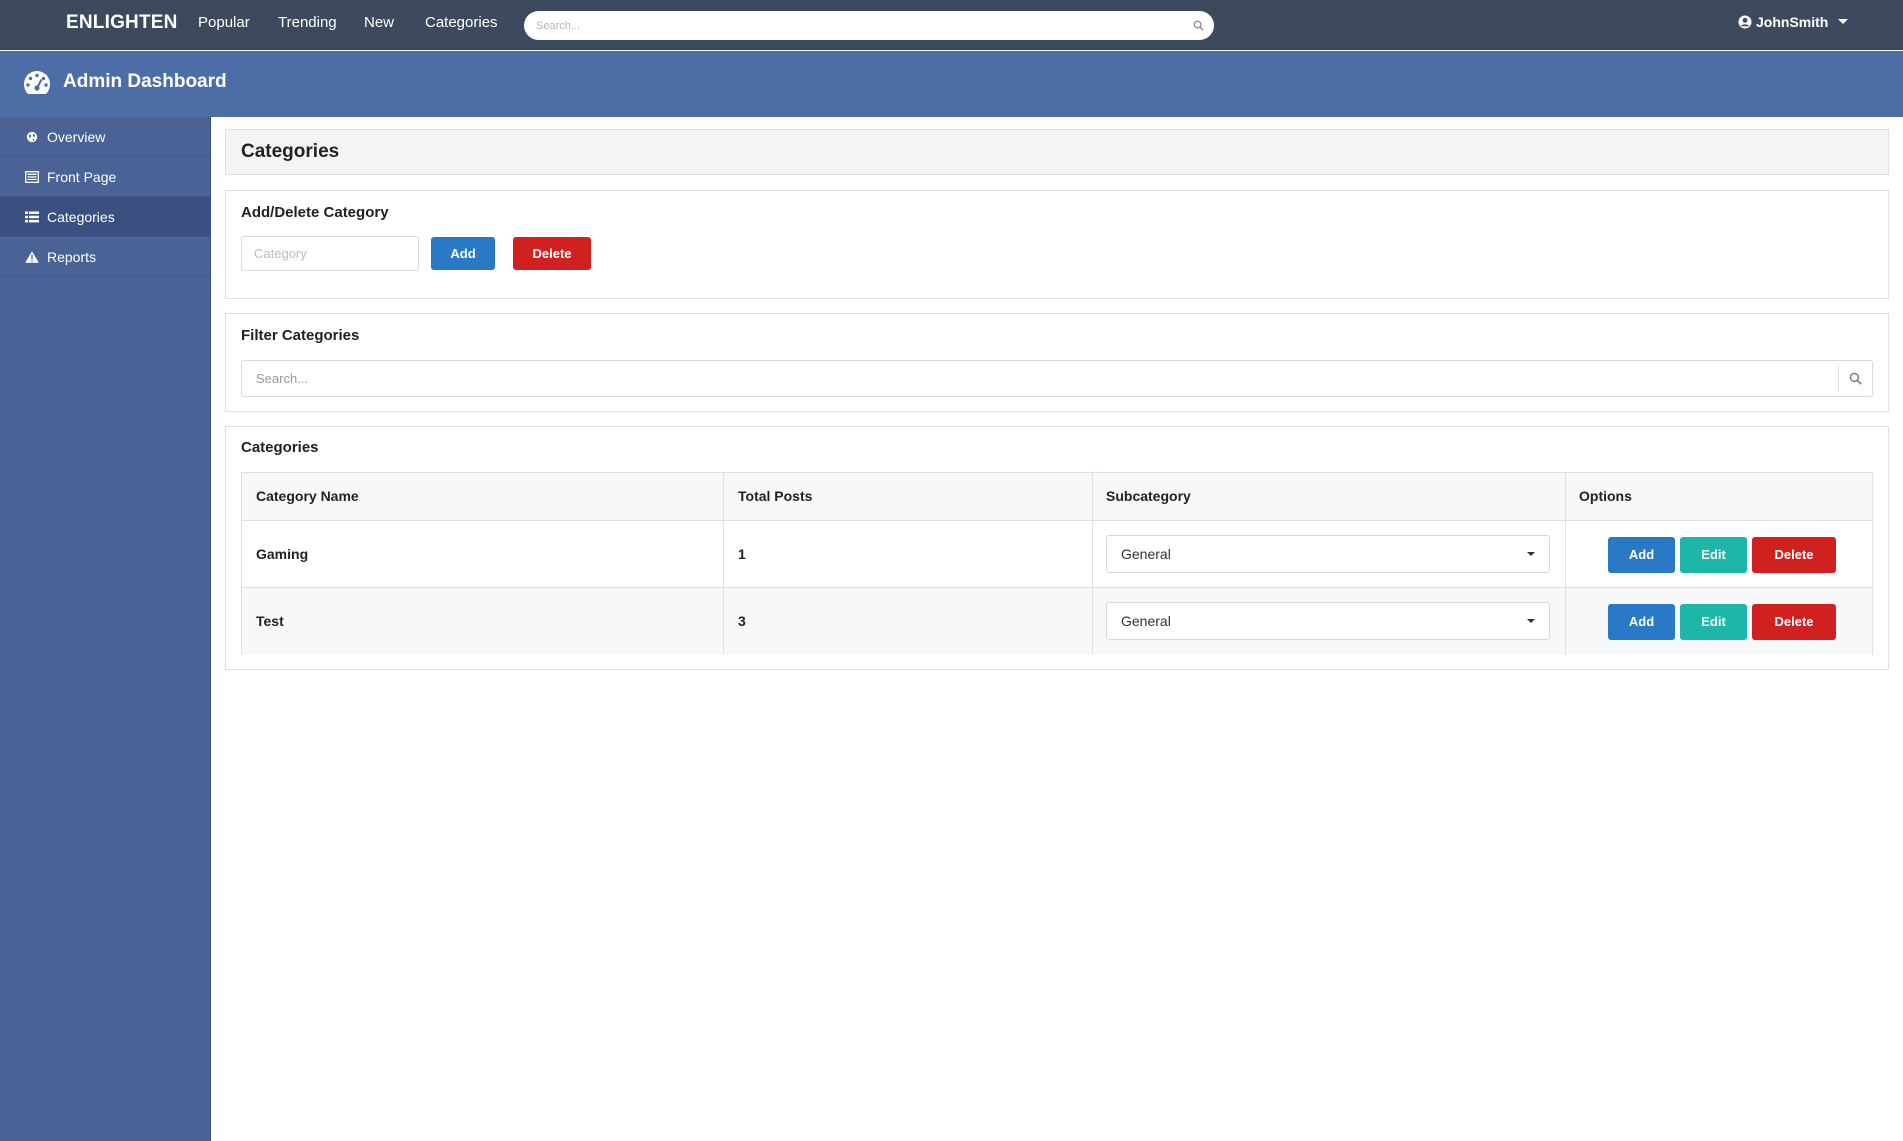  What do you see at coordinates (224, 23) in the screenshot?
I see `nav-link-popular: Popular` at bounding box center [224, 23].